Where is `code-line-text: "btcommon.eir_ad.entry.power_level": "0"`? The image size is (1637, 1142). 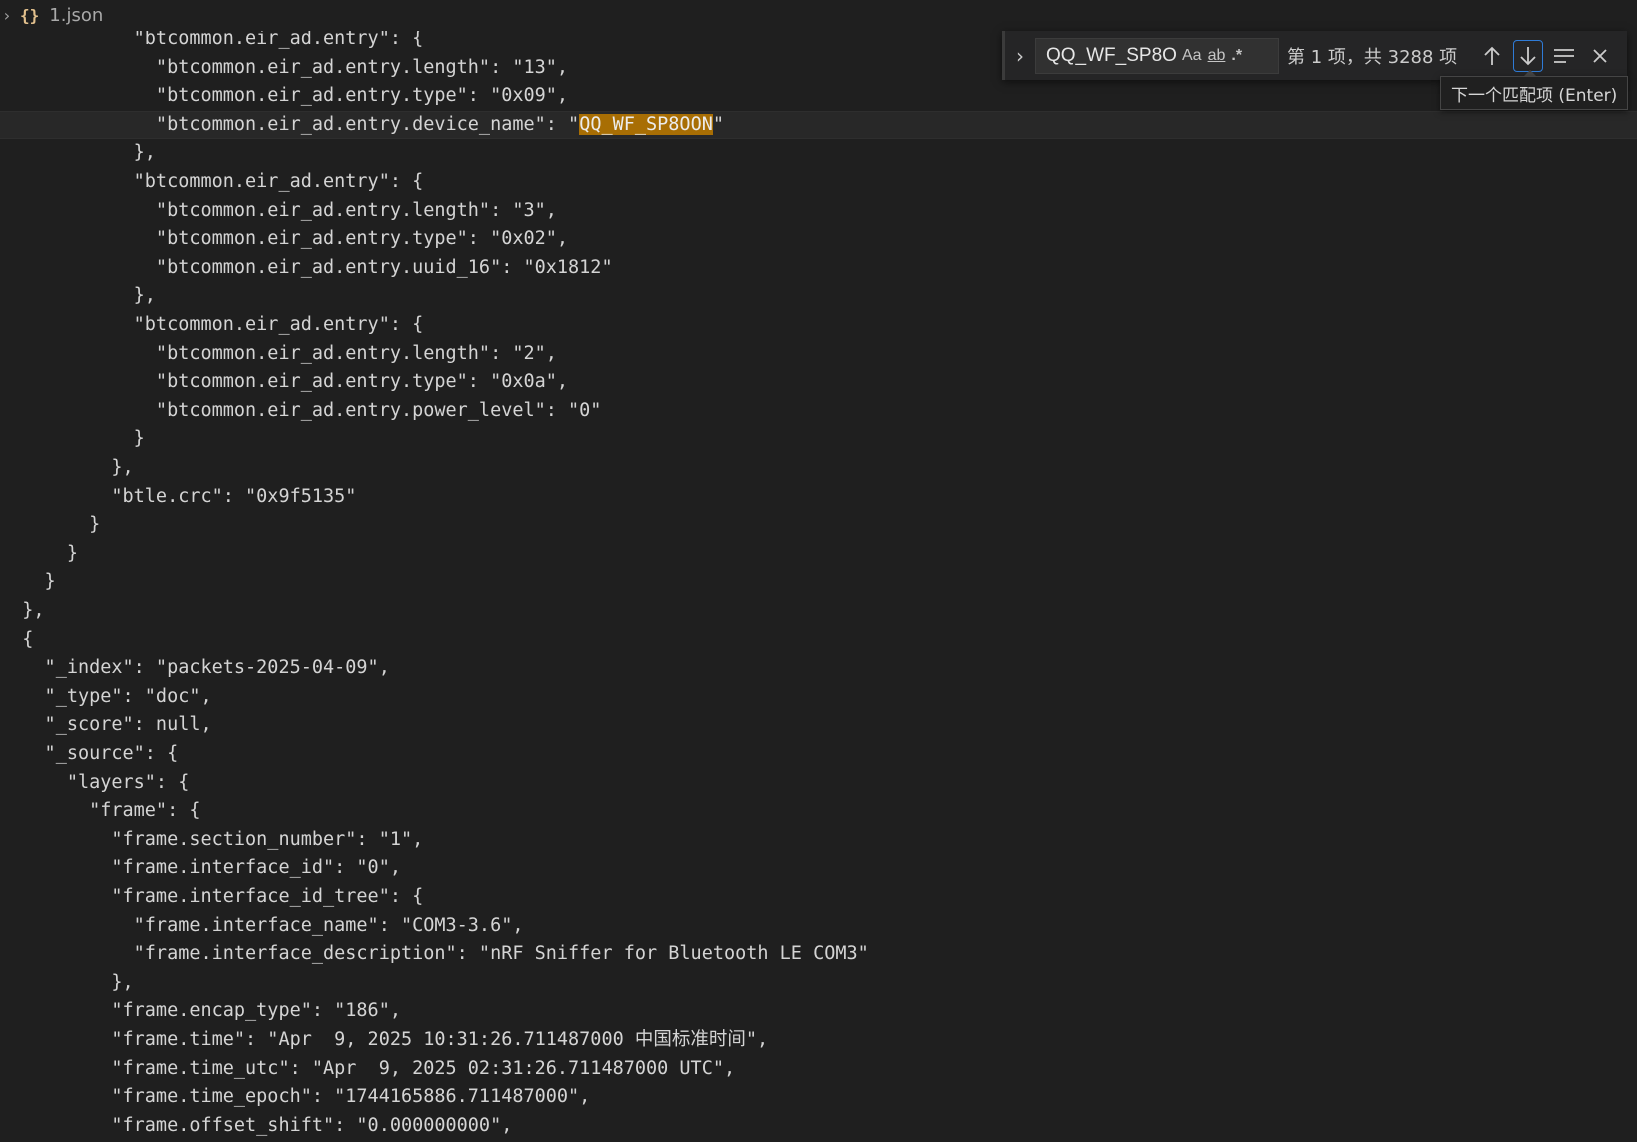
code-line-text: "btcommon.eir_ad.entry.power_level": "0" is located at coordinates (301, 410).